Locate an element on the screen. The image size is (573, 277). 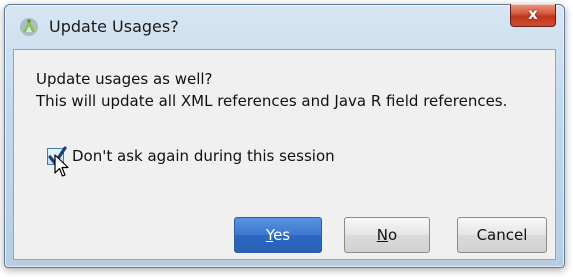
yes-mnemonic: Y is located at coordinates (269, 235).